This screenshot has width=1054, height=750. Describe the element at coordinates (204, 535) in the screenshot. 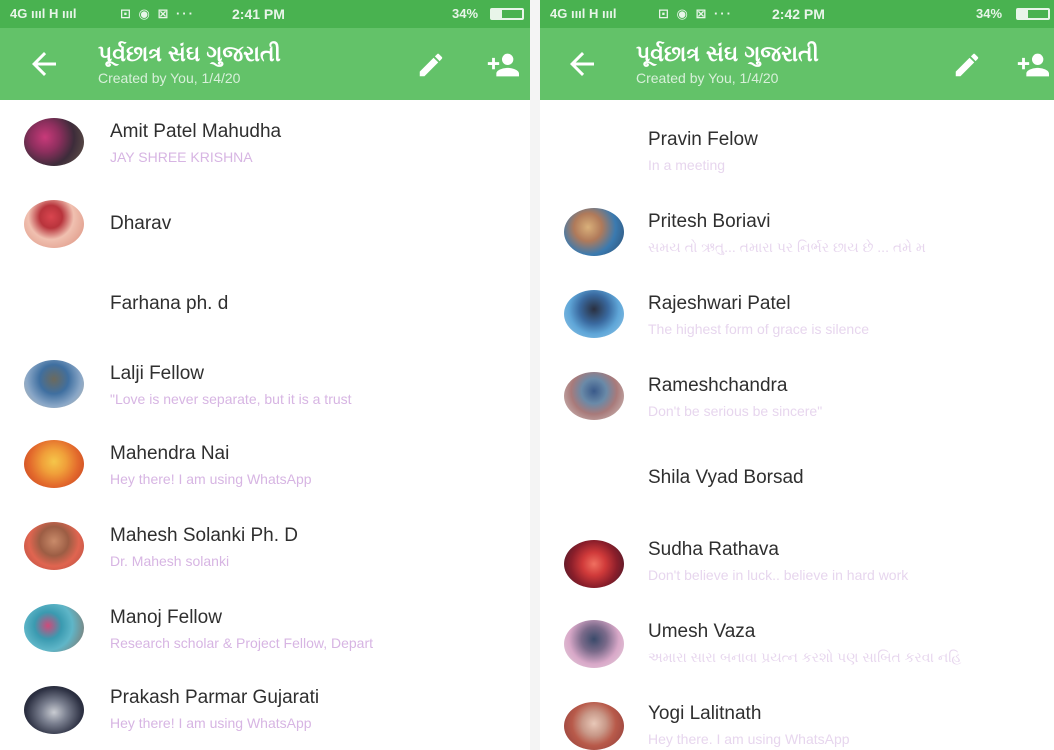

I see `participant-name: Mahesh Solanki Ph. D` at that location.